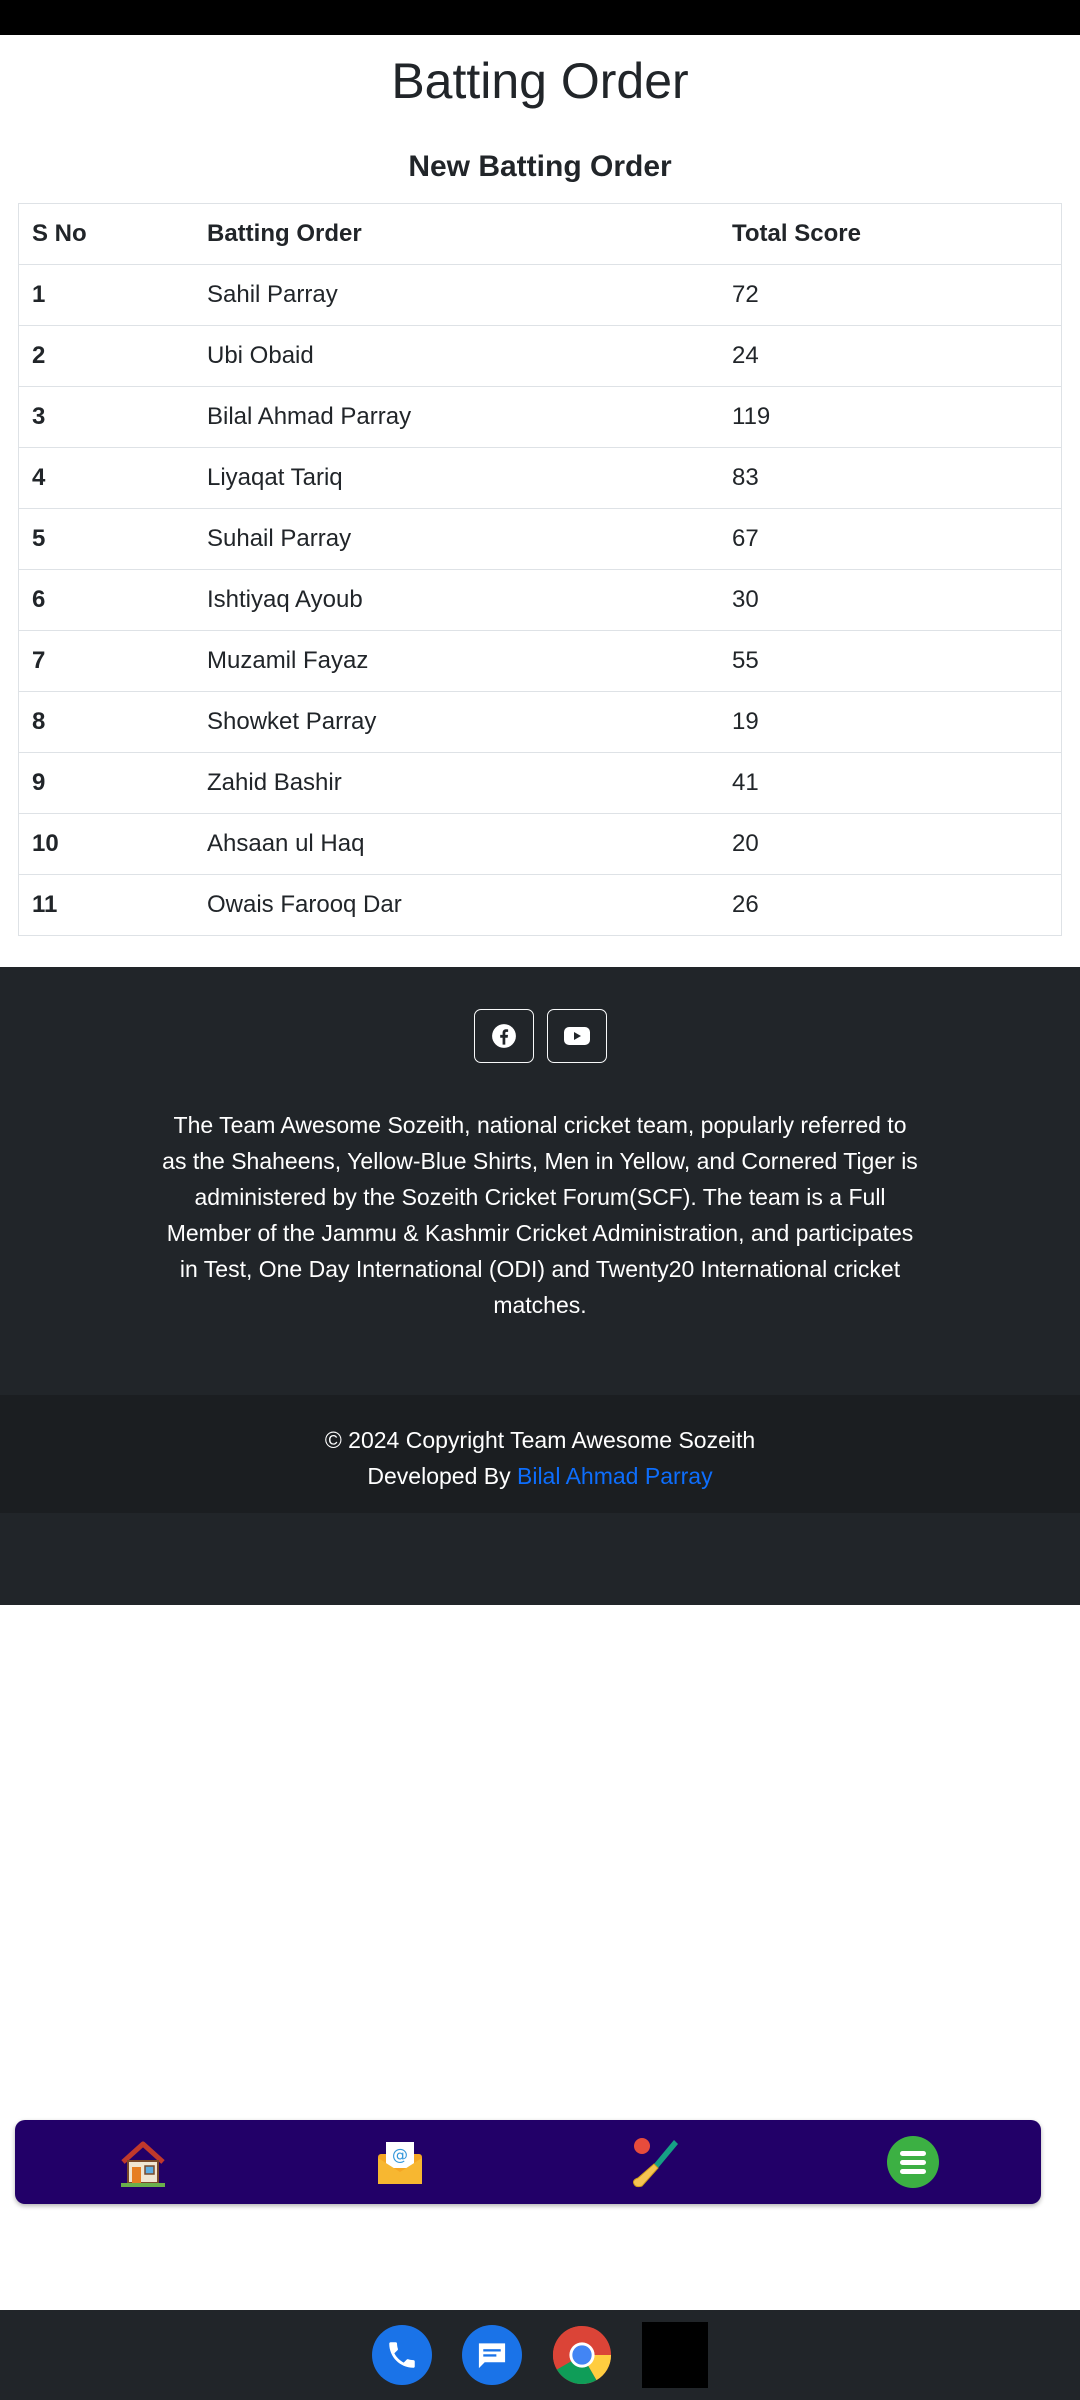 This screenshot has height=2400, width=1080. I want to click on home-icon, so click(143, 2164).